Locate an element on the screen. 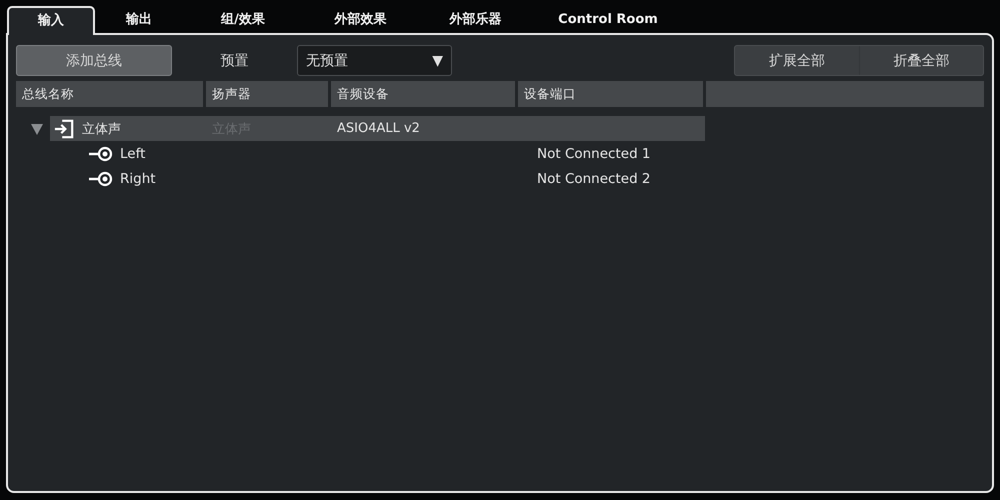 The image size is (1000, 500). tab: Control Room is located at coordinates (608, 19).